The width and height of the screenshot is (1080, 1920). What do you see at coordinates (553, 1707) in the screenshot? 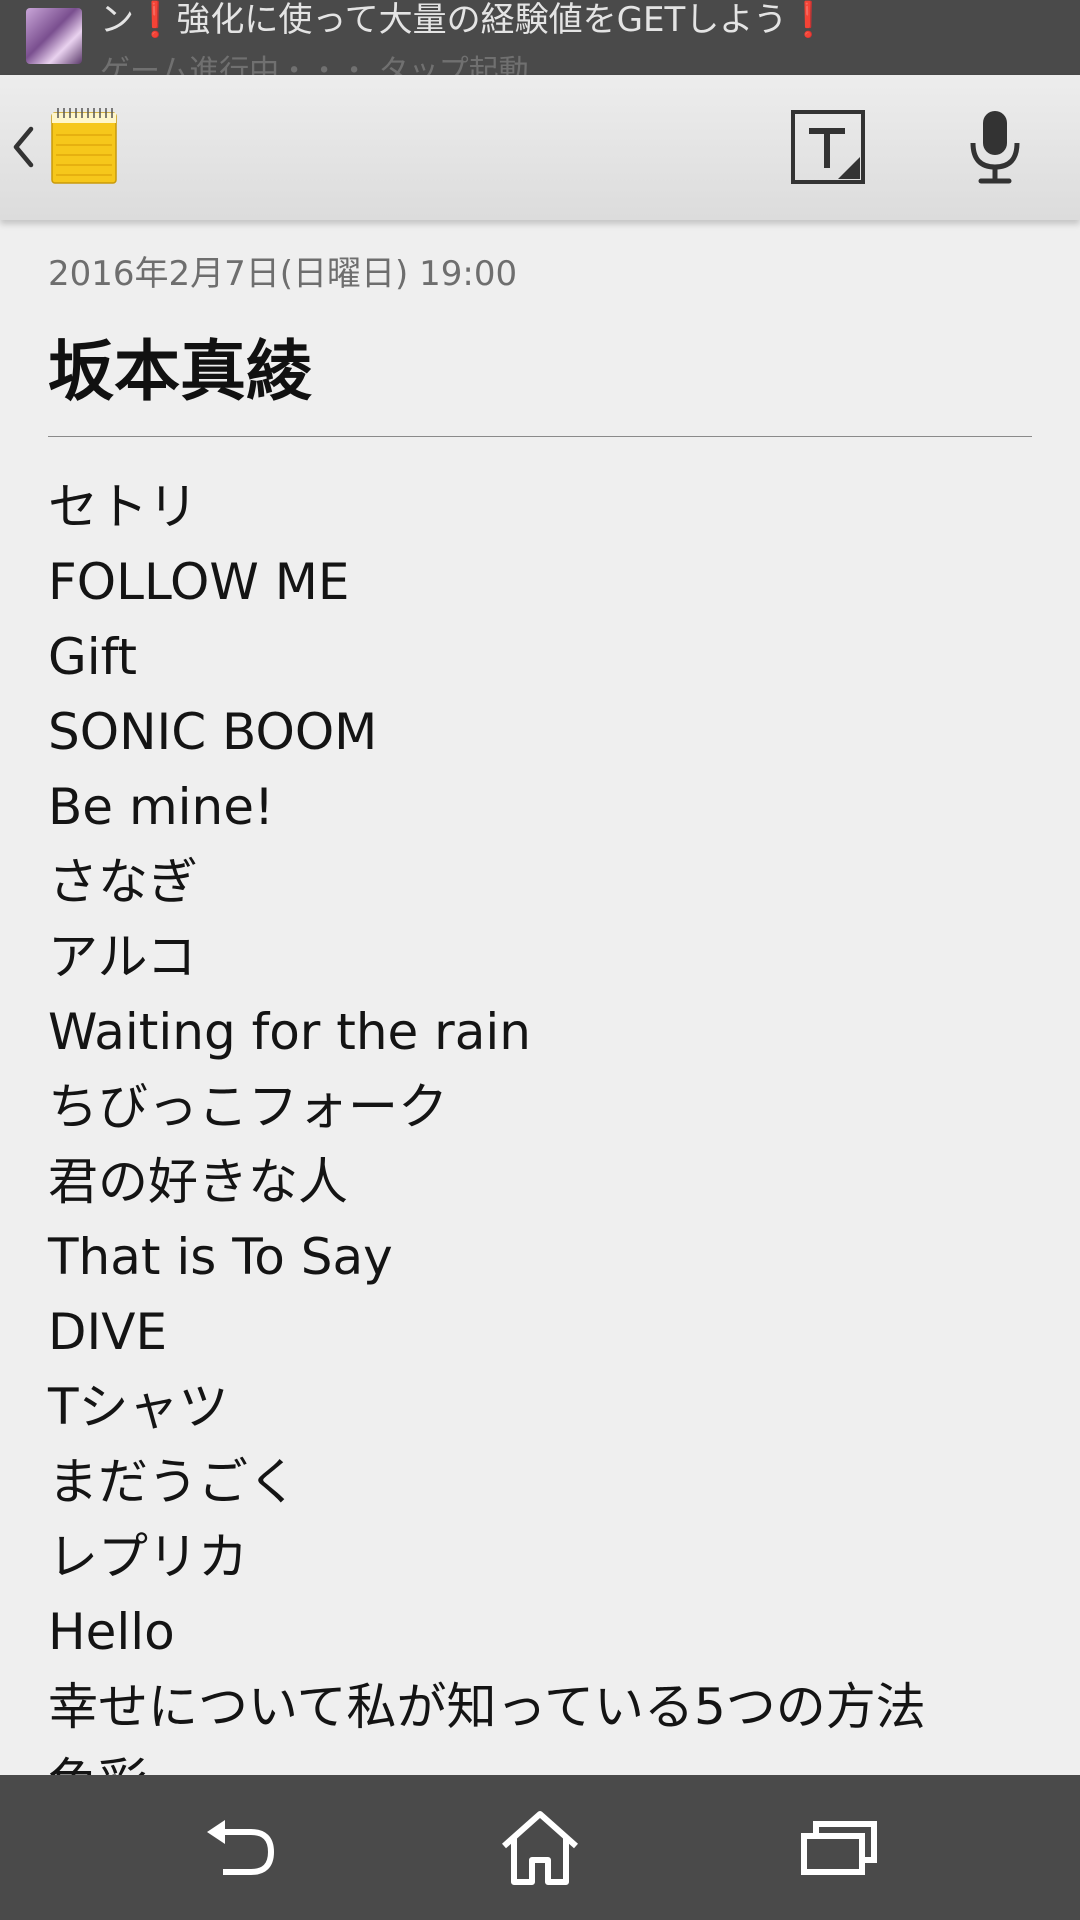
I see `note-line: 幸せについて私が知っている5つの方法` at bounding box center [553, 1707].